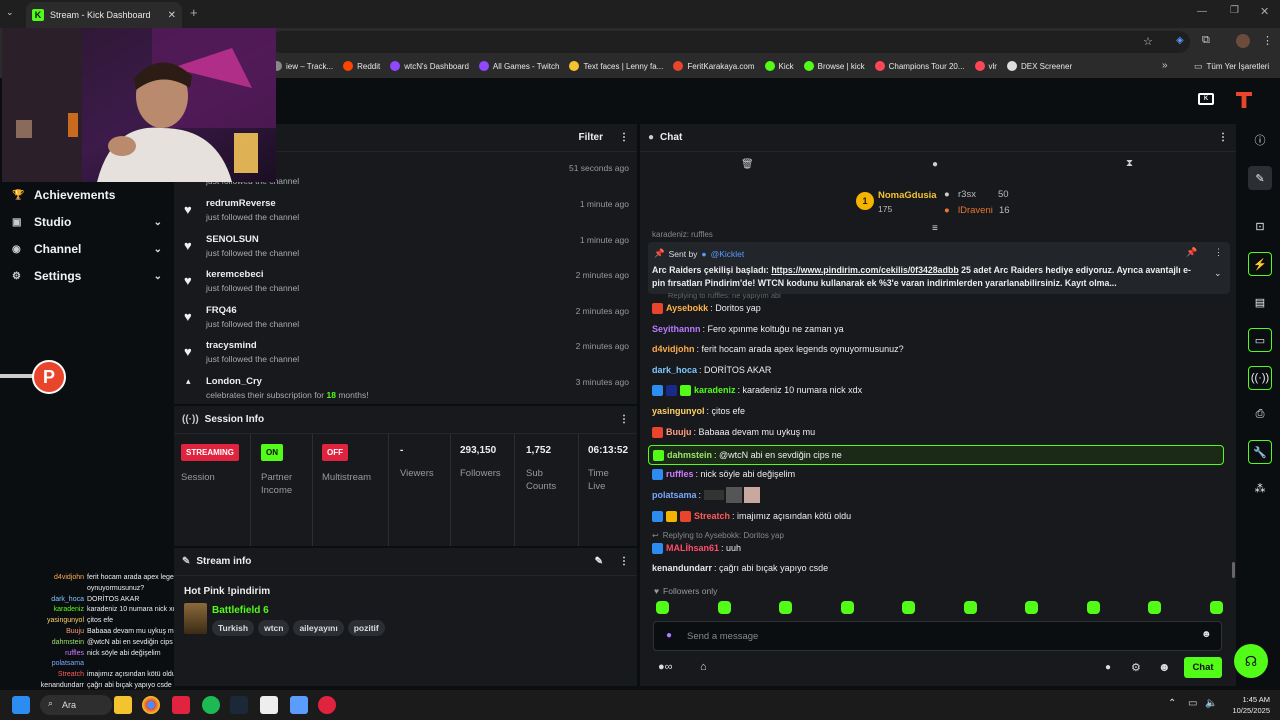 Image resolution: width=1280 pixels, height=720 pixels. Describe the element at coordinates (1260, 340) in the screenshot. I see `chat-icon: ▭` at that location.